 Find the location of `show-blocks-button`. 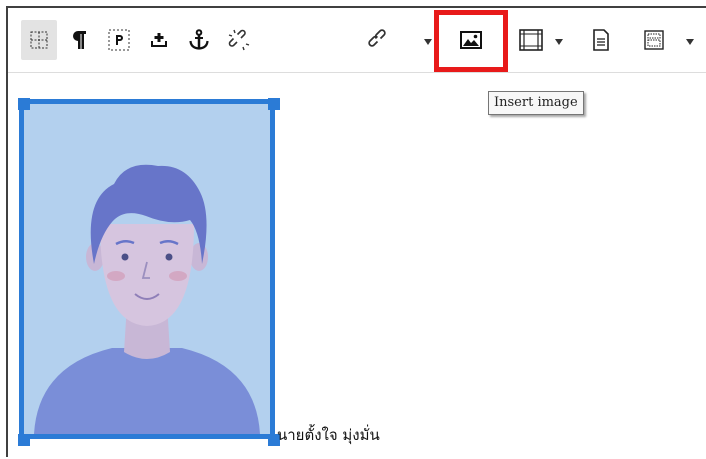

show-blocks-button is located at coordinates (39, 40).